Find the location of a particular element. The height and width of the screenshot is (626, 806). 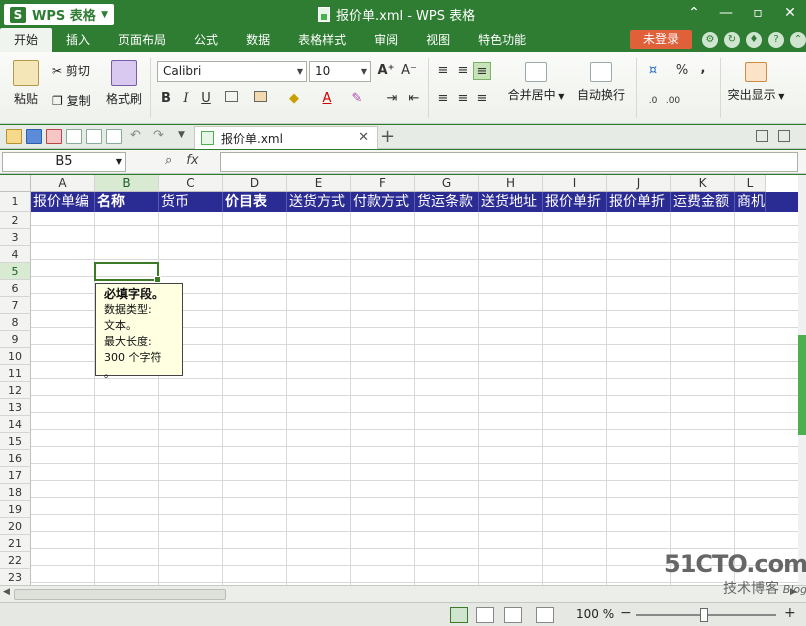

clear-format-icon: ✎ is located at coordinates (357, 99).